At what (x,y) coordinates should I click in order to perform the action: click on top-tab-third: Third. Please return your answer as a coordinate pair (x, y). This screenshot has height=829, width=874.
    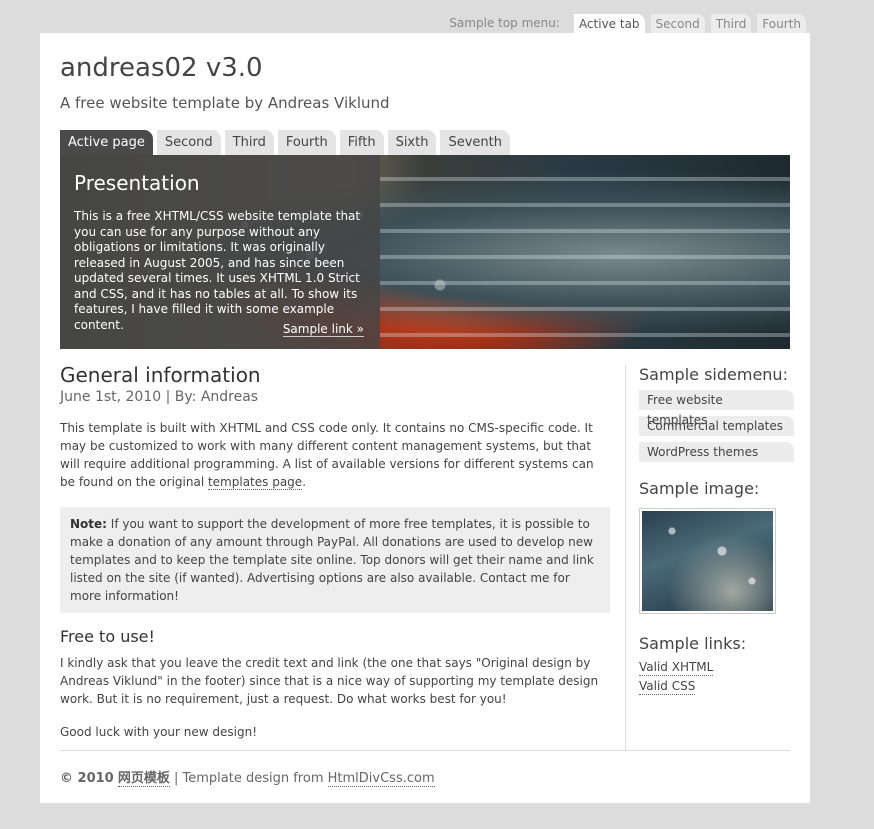
    Looking at the image, I should click on (731, 23).